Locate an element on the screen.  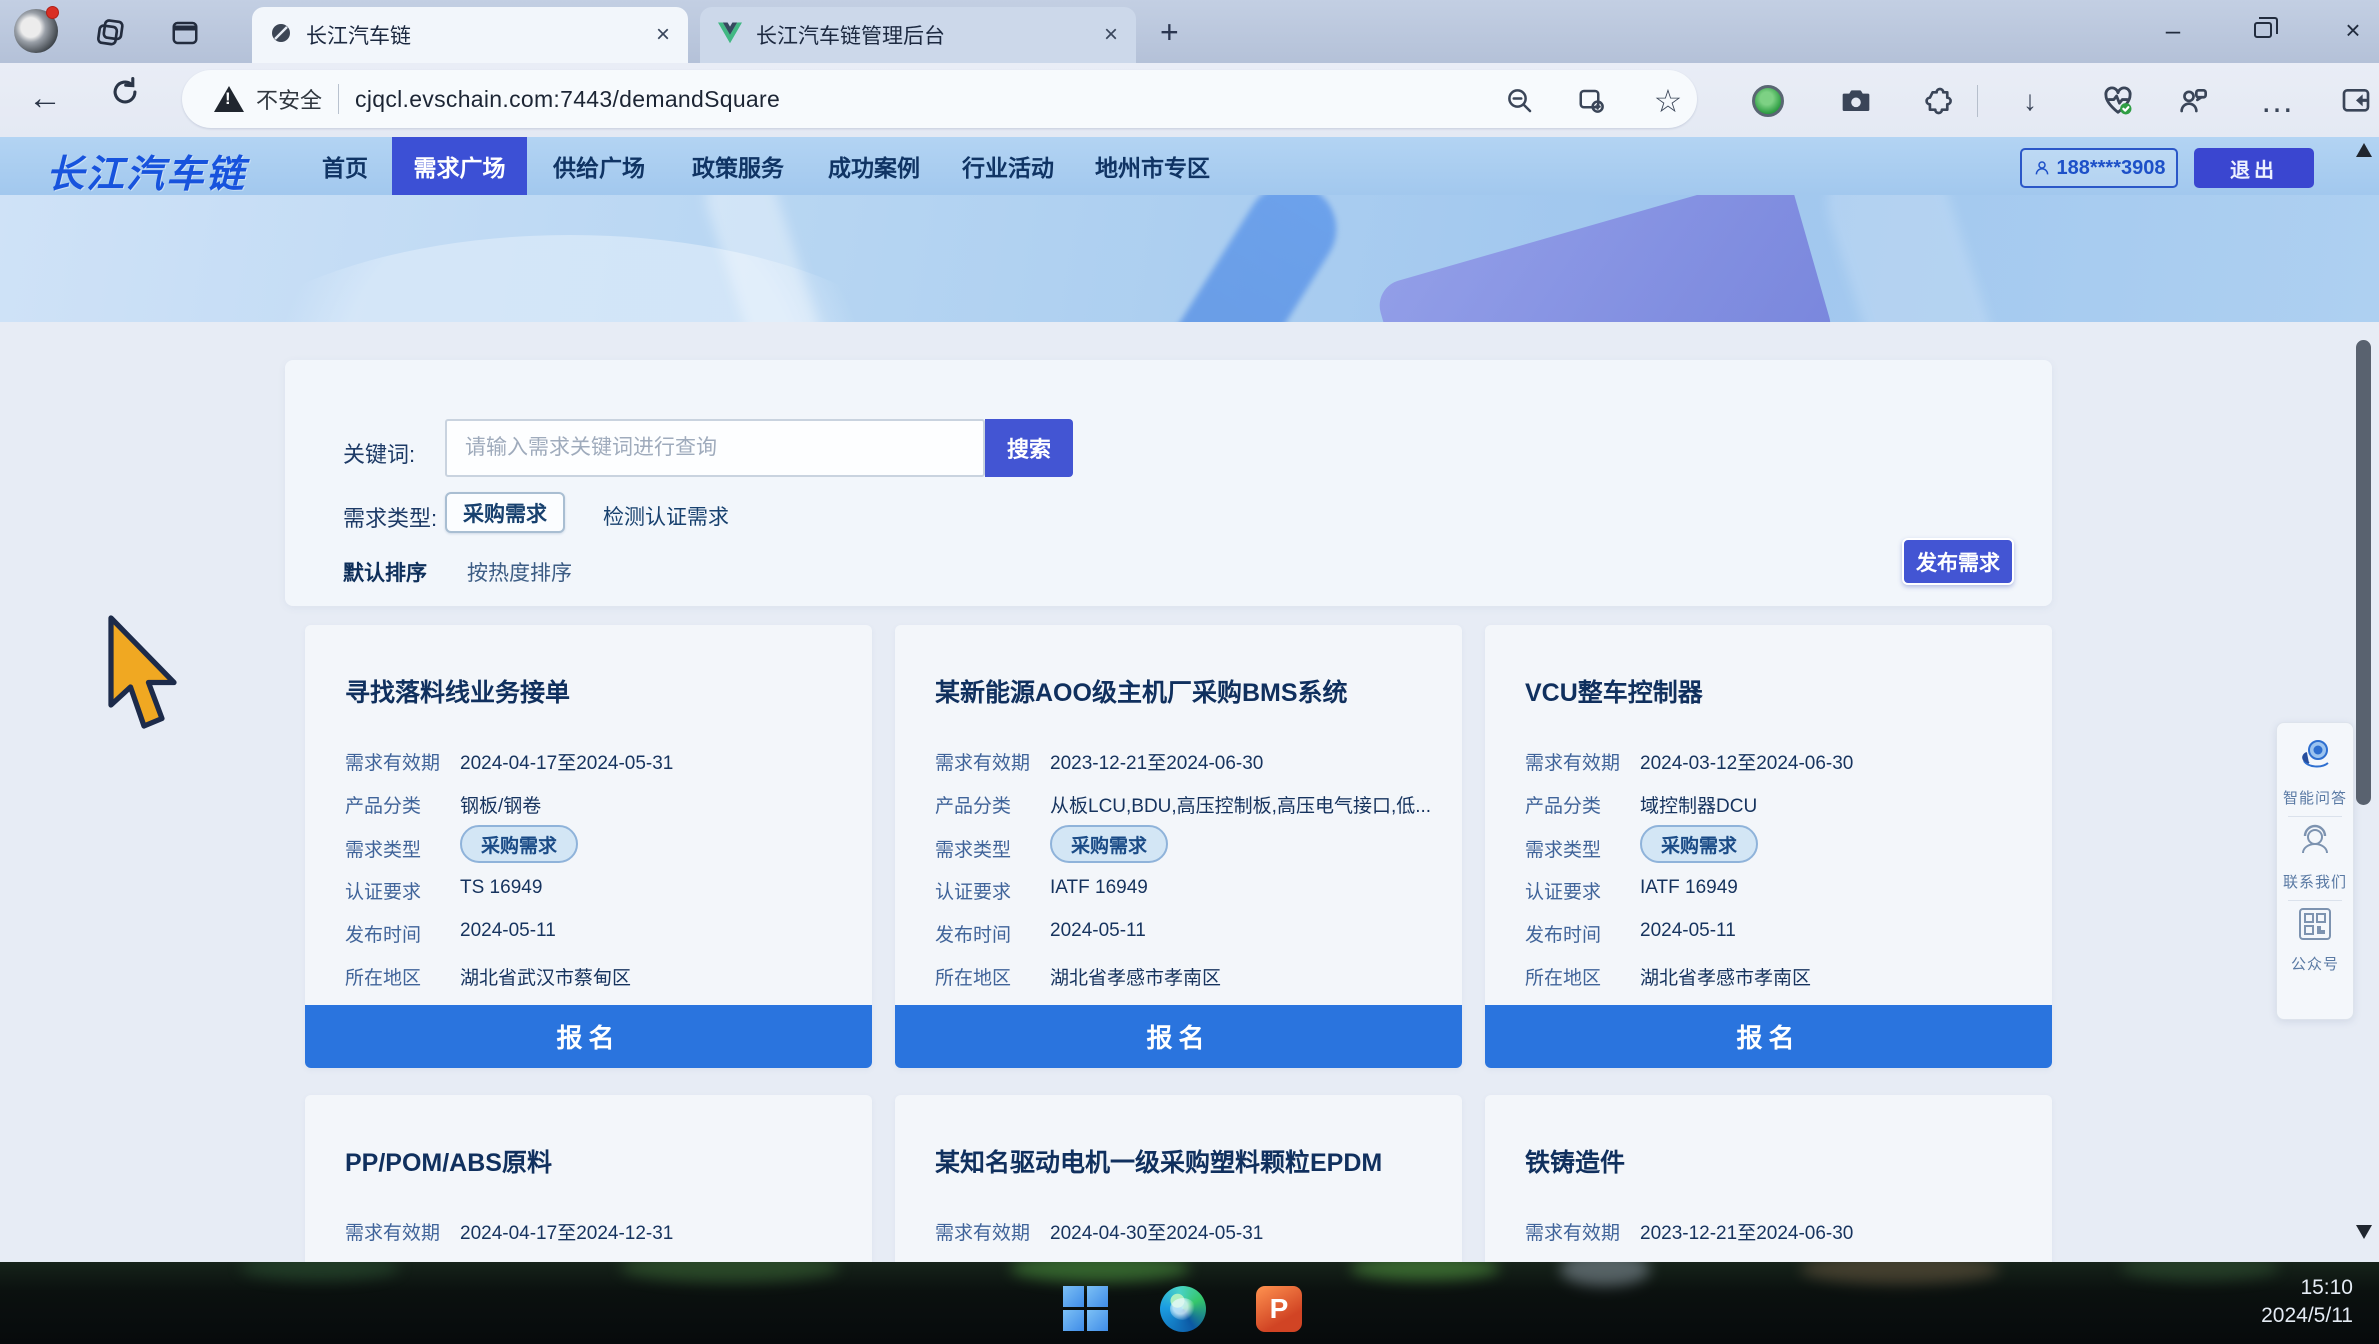
publish-demand-button: 发布需求 is located at coordinates (1958, 561).